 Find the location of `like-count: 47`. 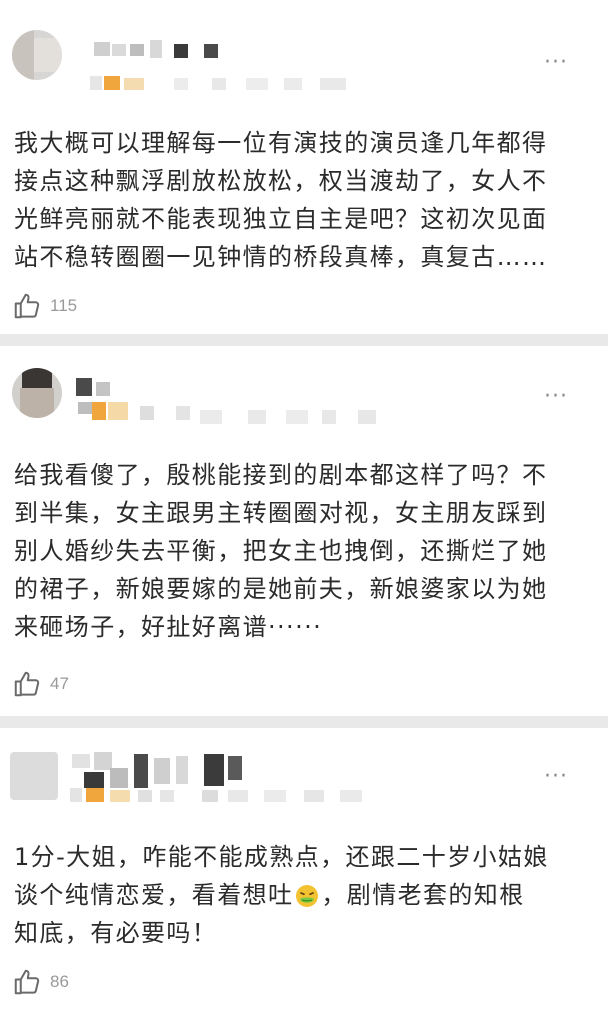

like-count: 47 is located at coordinates (59, 683).